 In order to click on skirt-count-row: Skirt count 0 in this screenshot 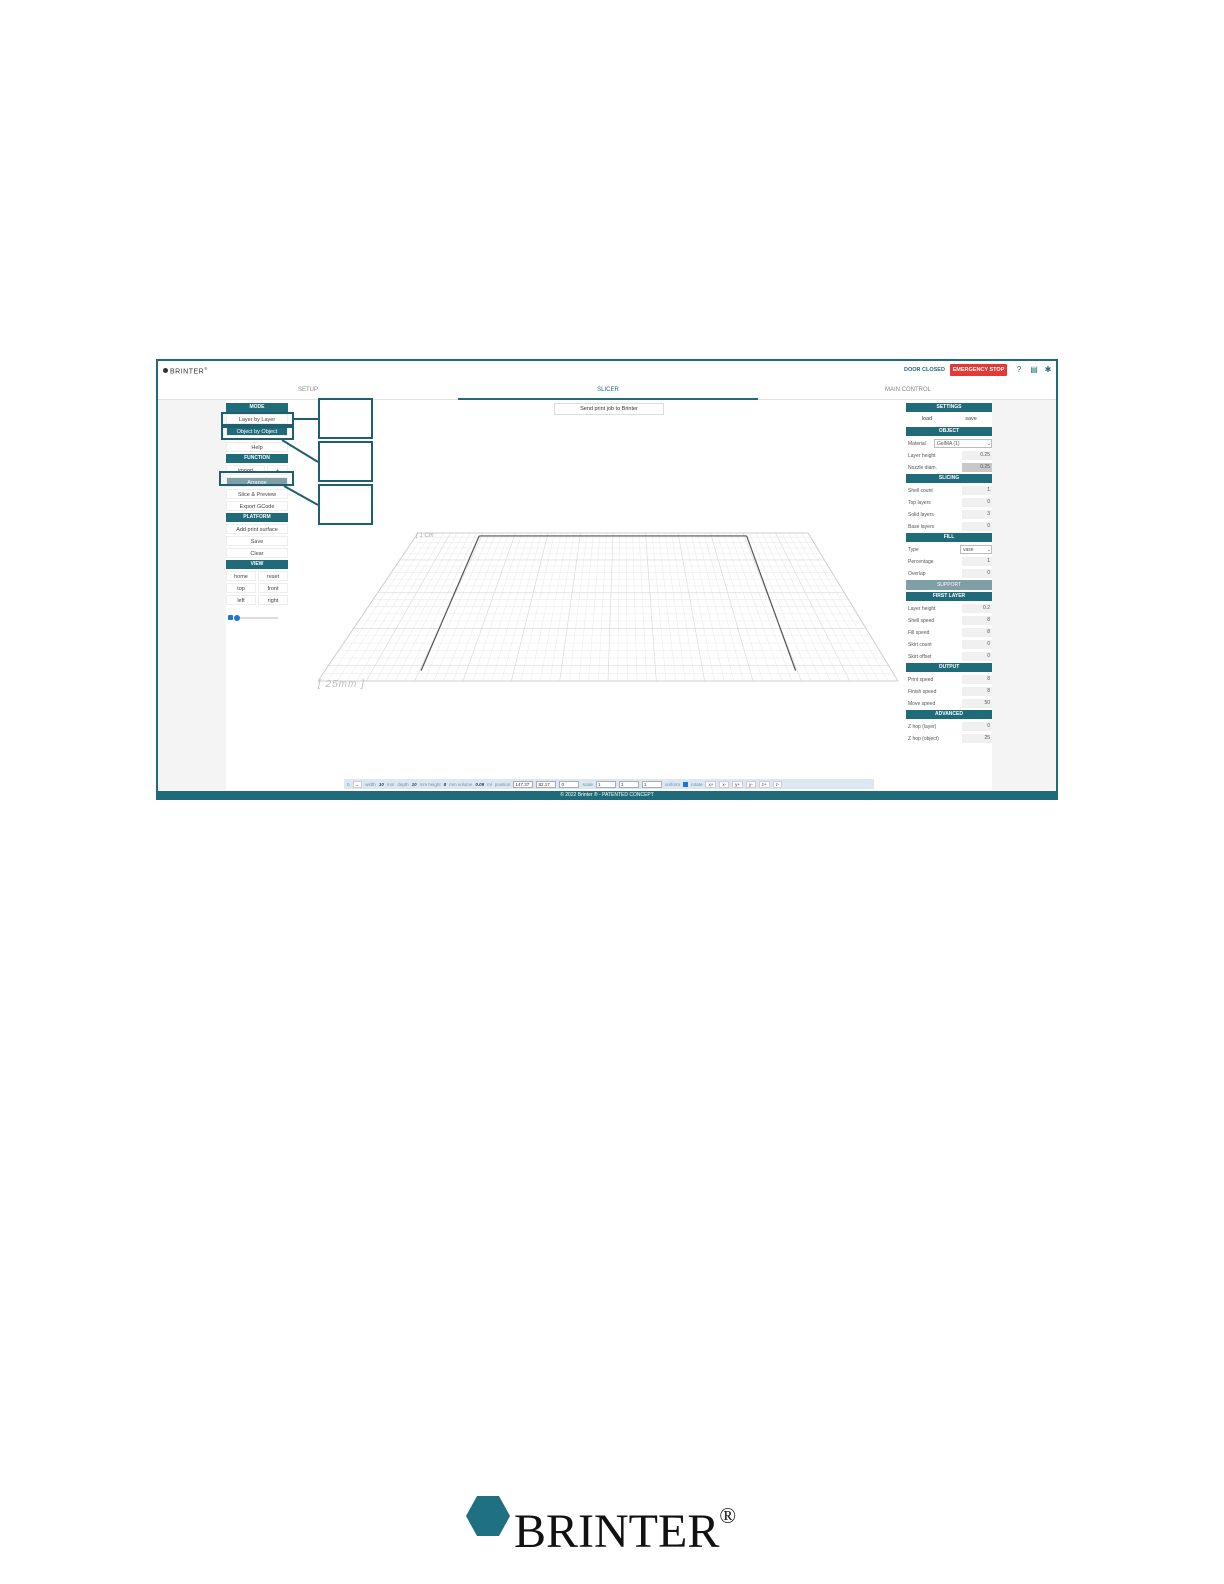, I will do `click(949, 644)`.